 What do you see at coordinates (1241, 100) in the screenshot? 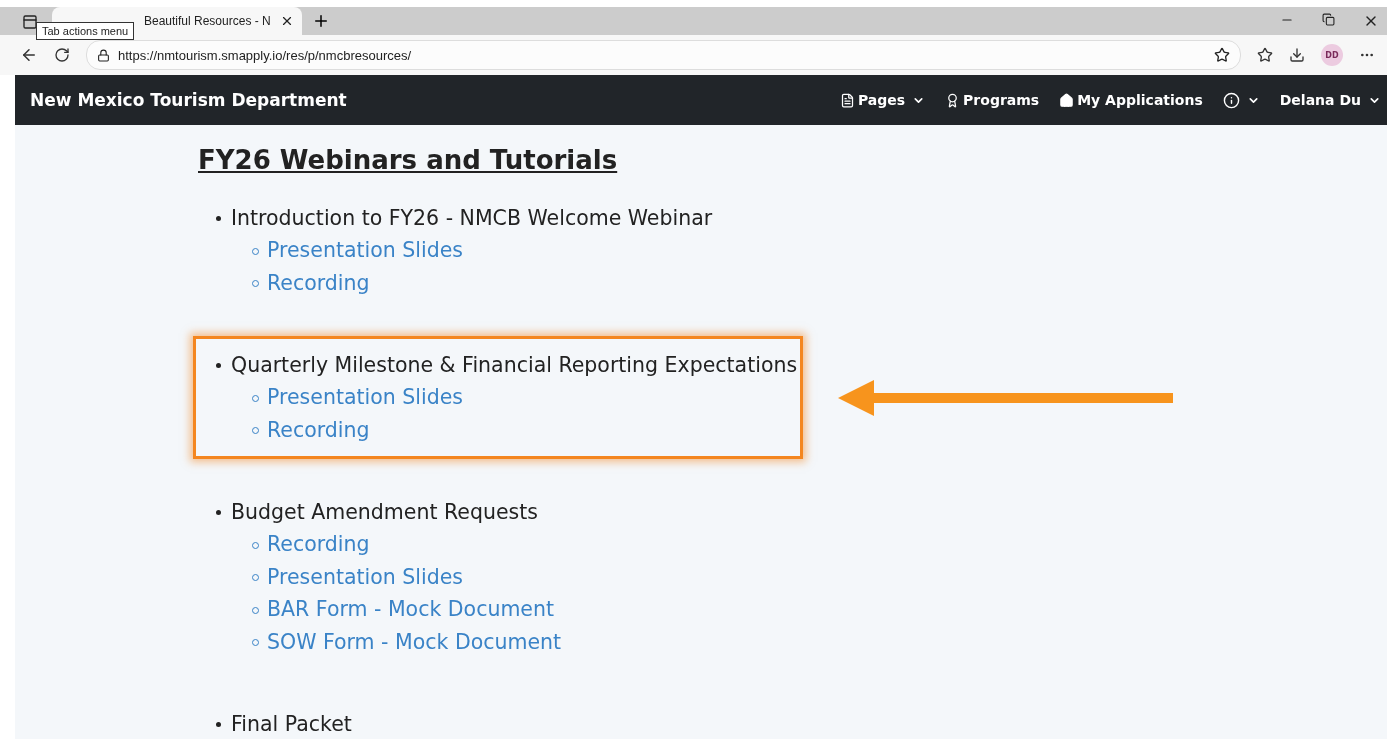
I see `nav-item` at bounding box center [1241, 100].